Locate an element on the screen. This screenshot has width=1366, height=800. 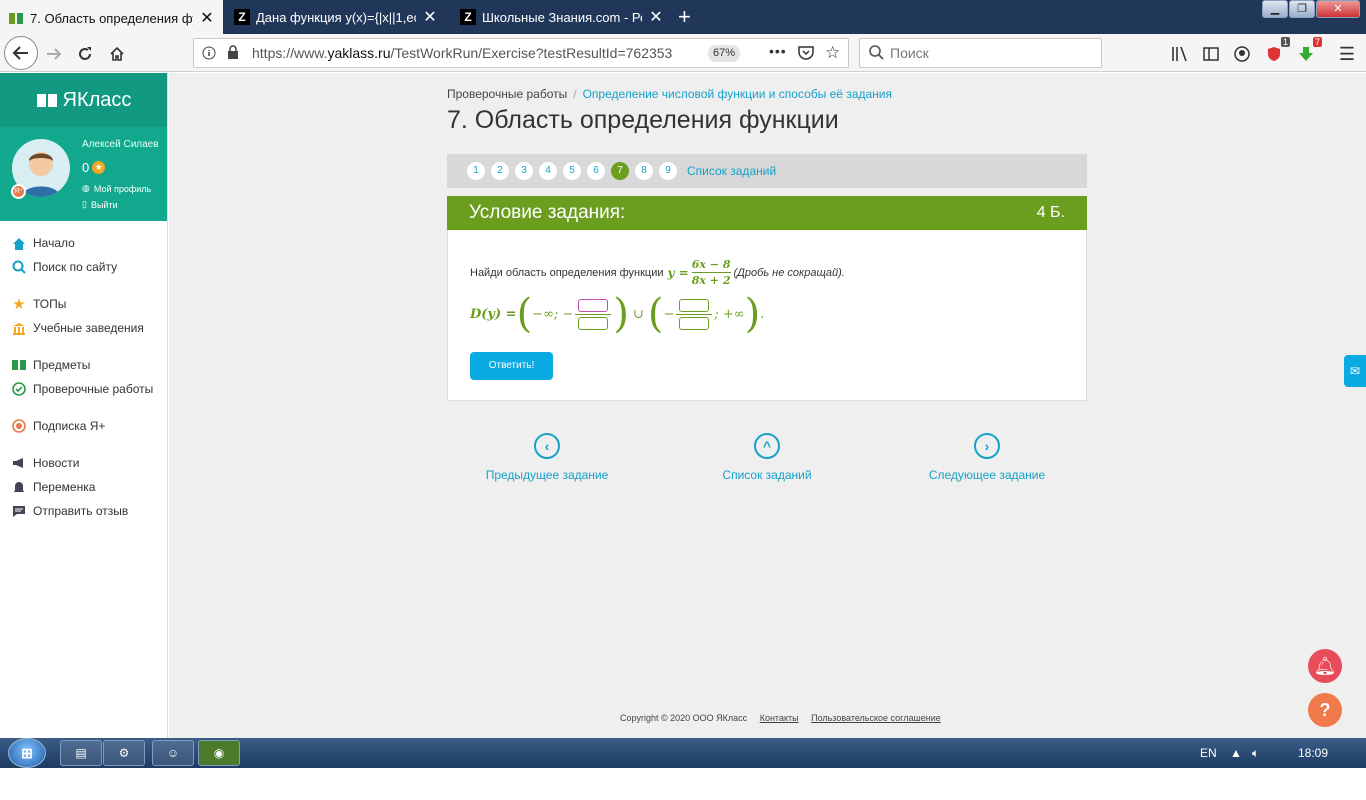
sidebar-item-search: Поиск по сайту is located at coordinates (83, 267).